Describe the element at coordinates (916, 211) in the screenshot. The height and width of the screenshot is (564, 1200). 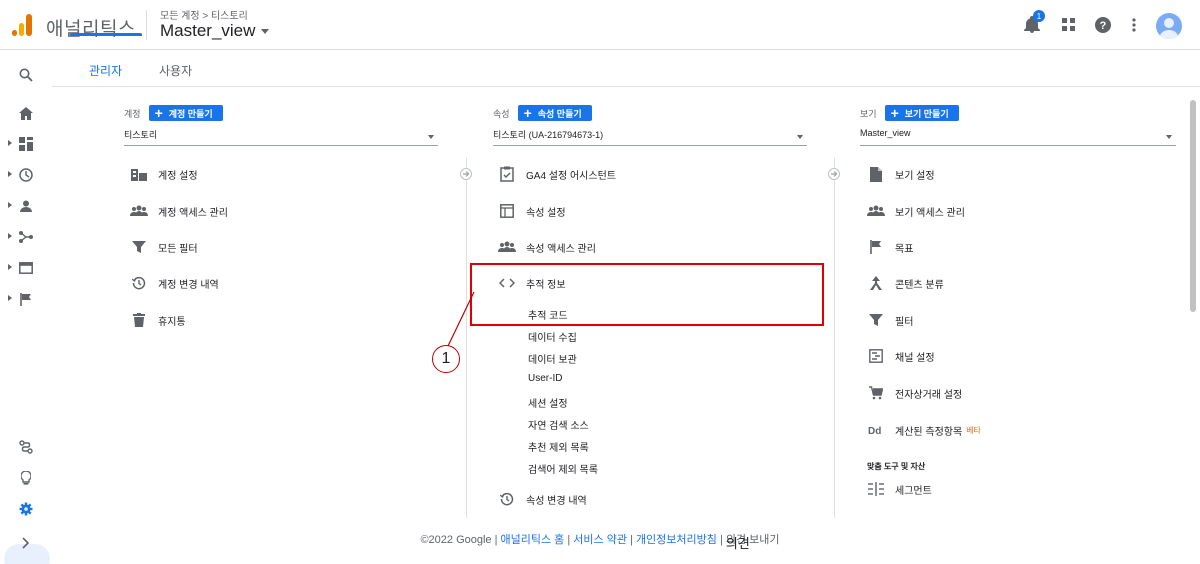
I see `view-access-item: 보기 액세스 관리` at that location.